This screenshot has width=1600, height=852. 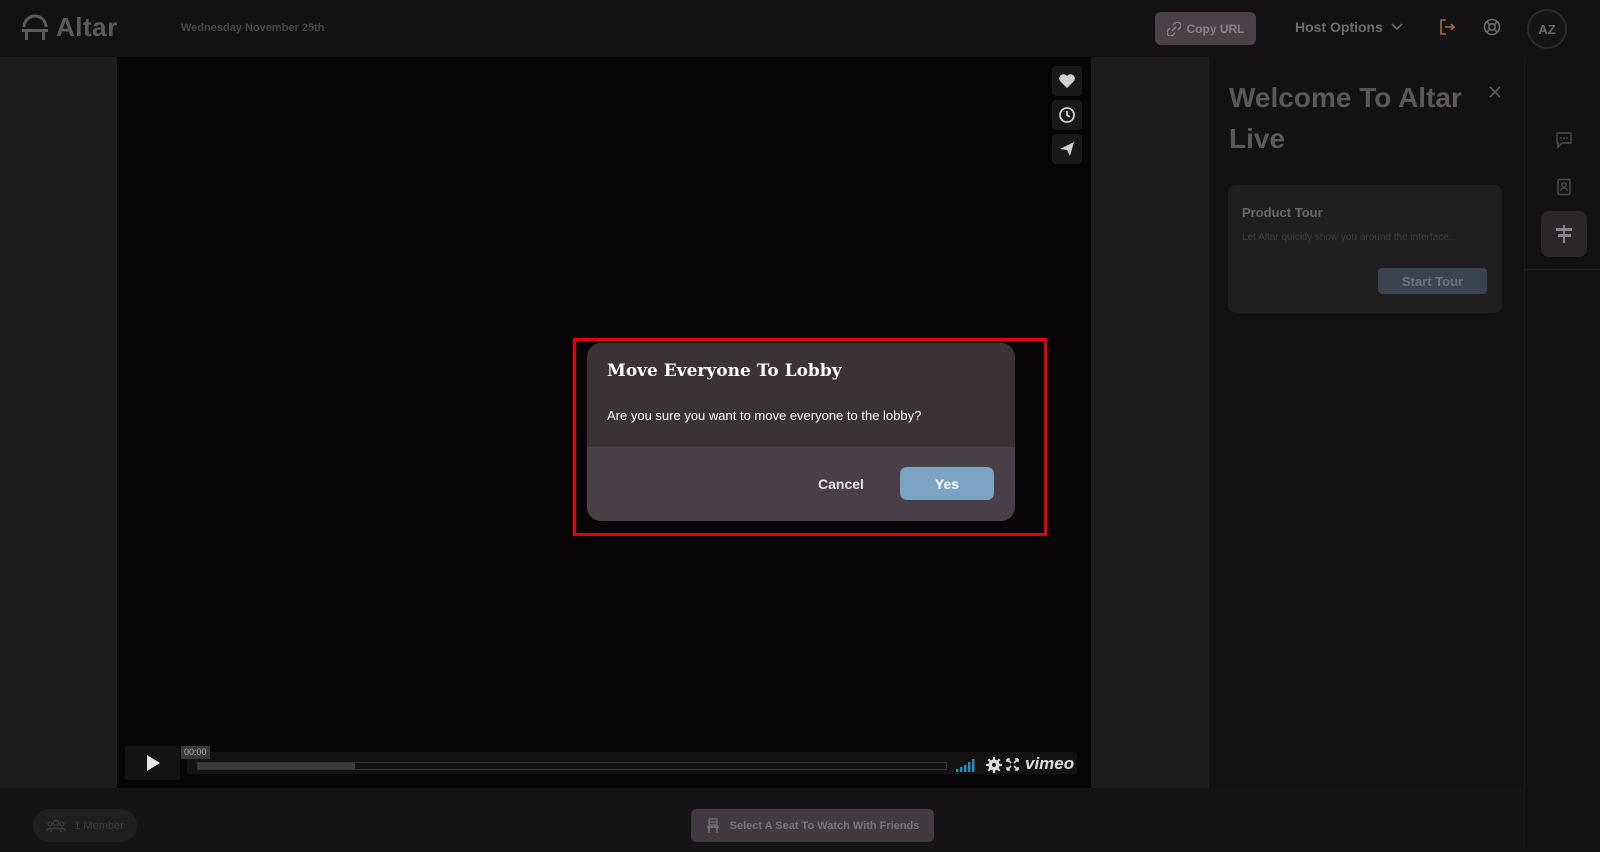 What do you see at coordinates (1432, 281) in the screenshot?
I see `start-tour-button: Start Tour` at bounding box center [1432, 281].